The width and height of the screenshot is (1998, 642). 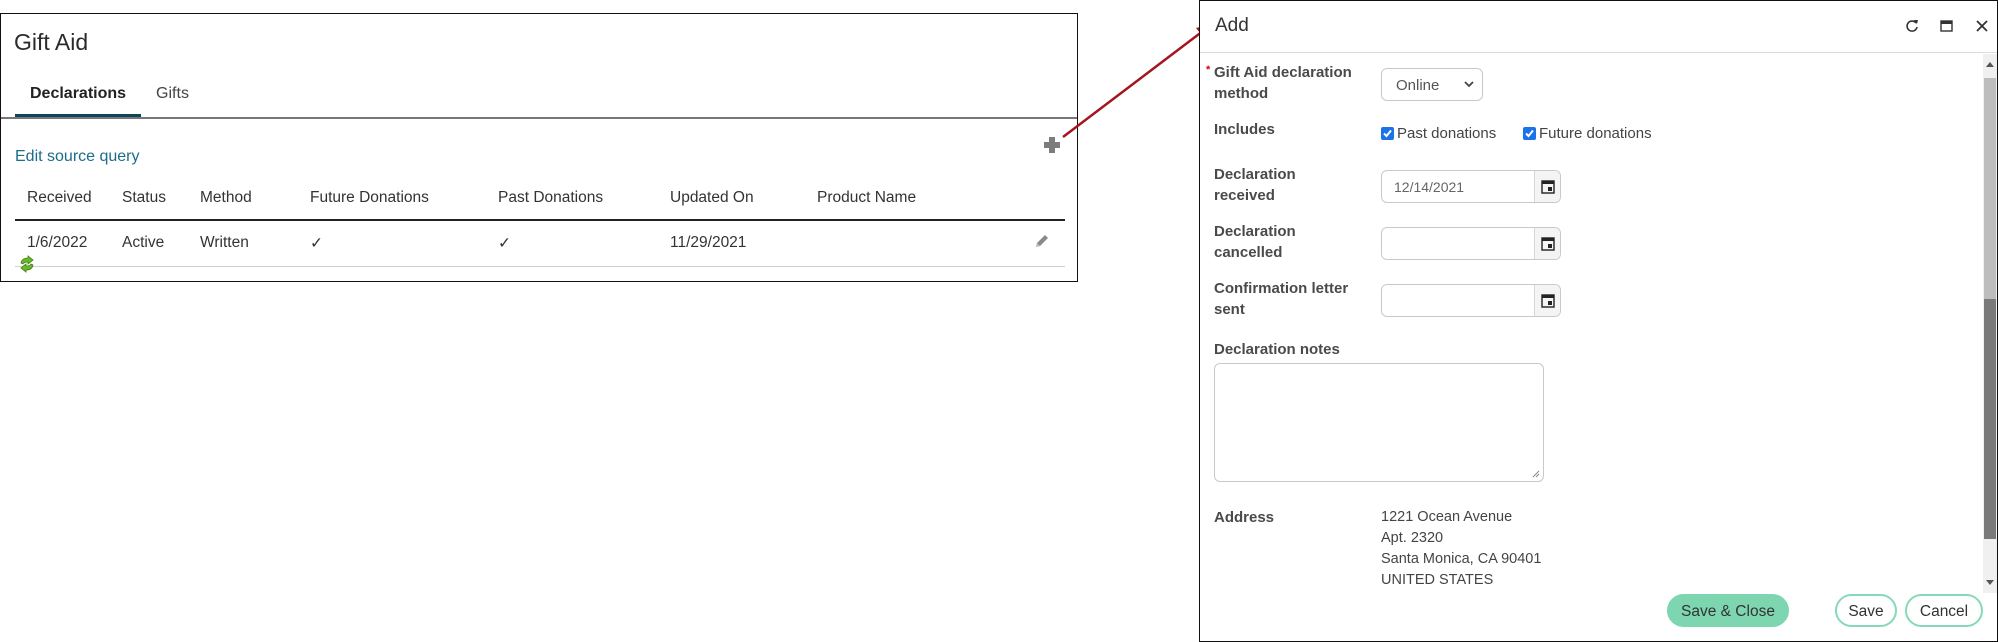 I want to click on dialog-scrollbar, so click(x=1990, y=323).